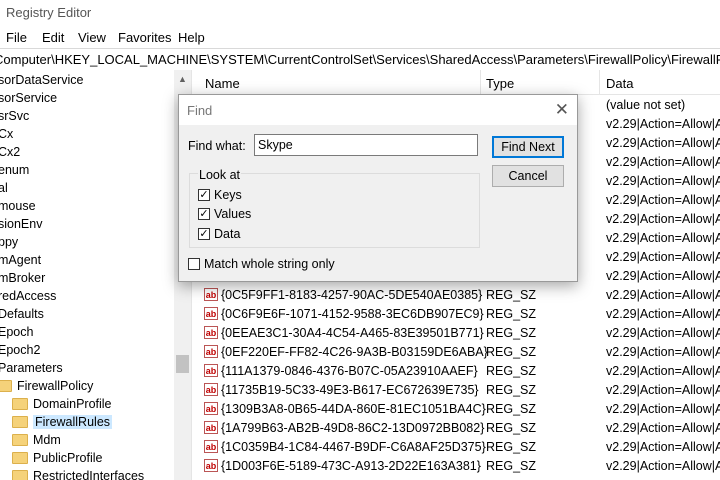 This screenshot has height=480, width=720. What do you see at coordinates (182, 364) in the screenshot?
I see `scrollbar-thumb` at bounding box center [182, 364].